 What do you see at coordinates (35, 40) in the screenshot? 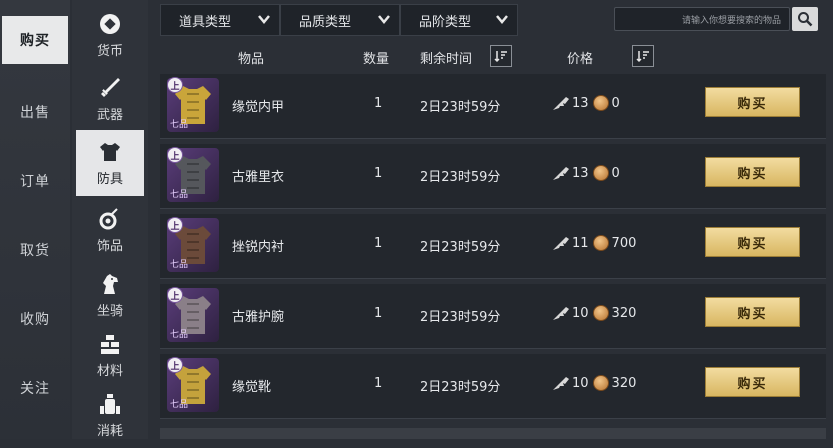
I see `nav-buy: 购买` at bounding box center [35, 40].